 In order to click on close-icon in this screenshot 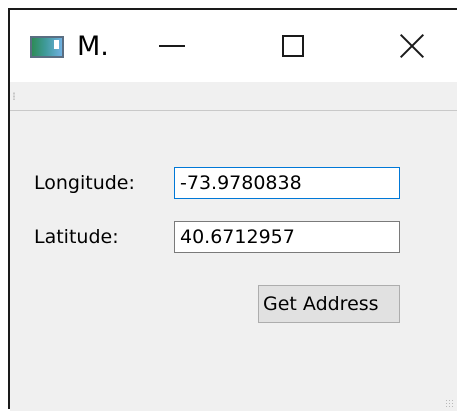, I will do `click(412, 46)`.